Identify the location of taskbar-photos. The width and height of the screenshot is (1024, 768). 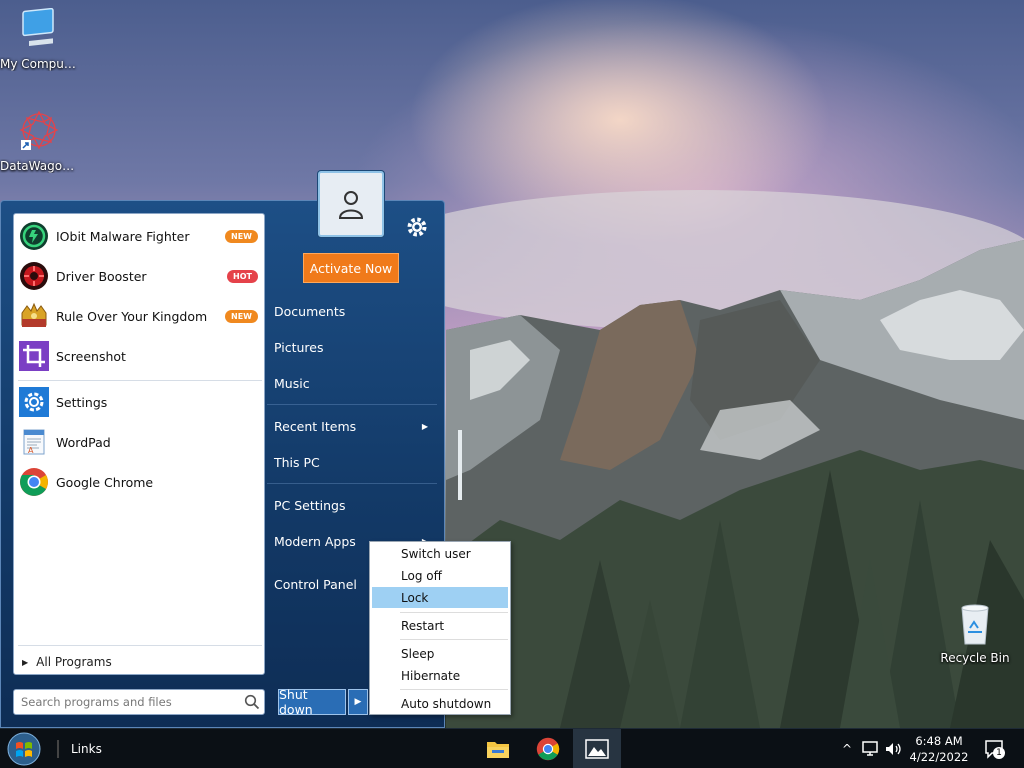
(597, 748).